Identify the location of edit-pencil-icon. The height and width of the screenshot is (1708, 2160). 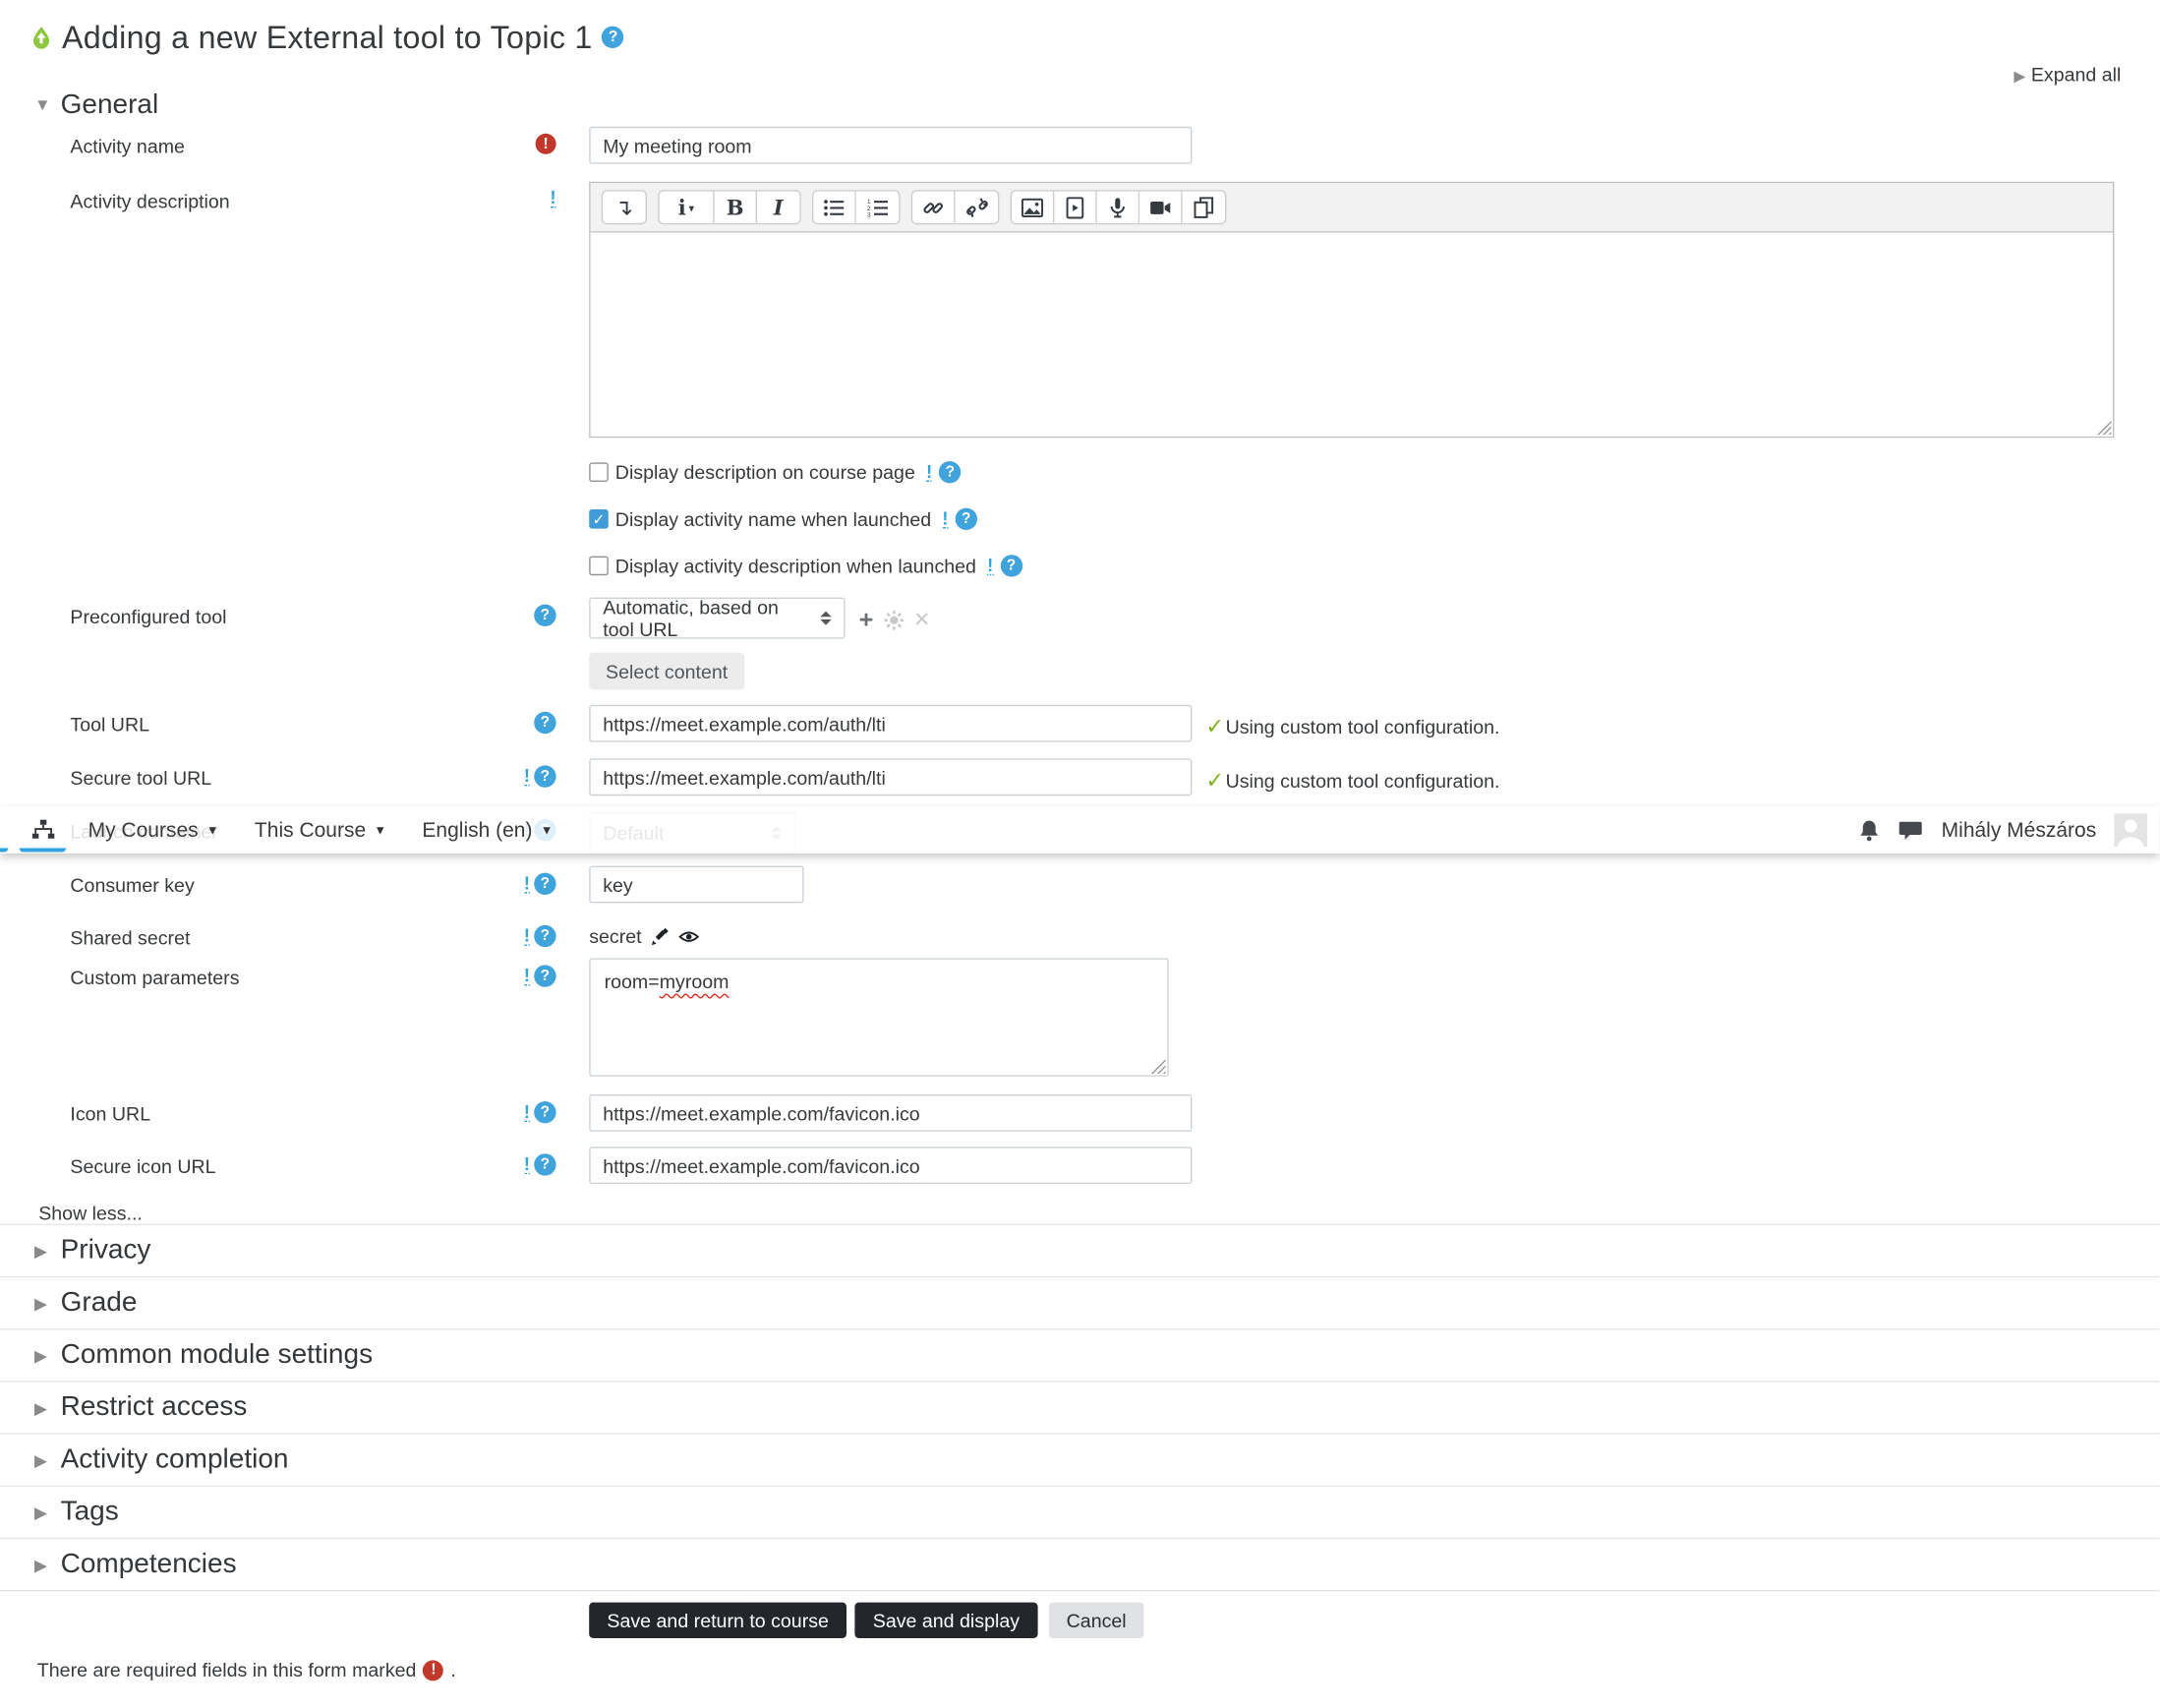
(660, 936).